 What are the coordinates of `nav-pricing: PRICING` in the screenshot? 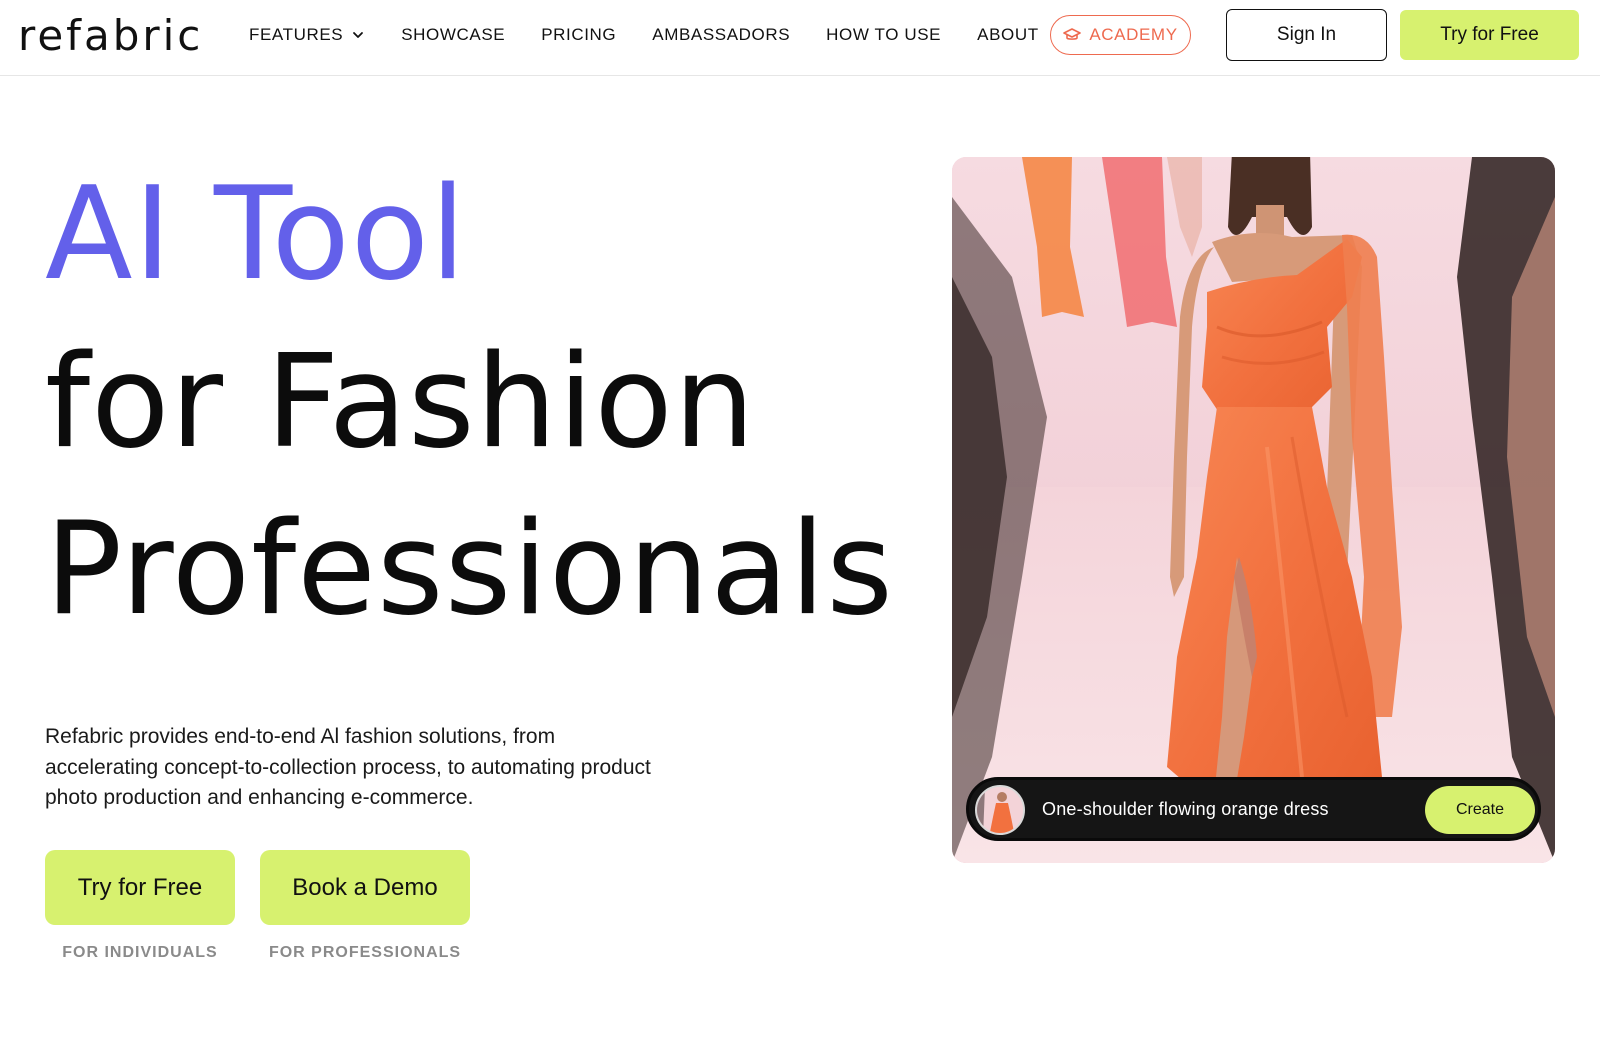 It's located at (578, 35).